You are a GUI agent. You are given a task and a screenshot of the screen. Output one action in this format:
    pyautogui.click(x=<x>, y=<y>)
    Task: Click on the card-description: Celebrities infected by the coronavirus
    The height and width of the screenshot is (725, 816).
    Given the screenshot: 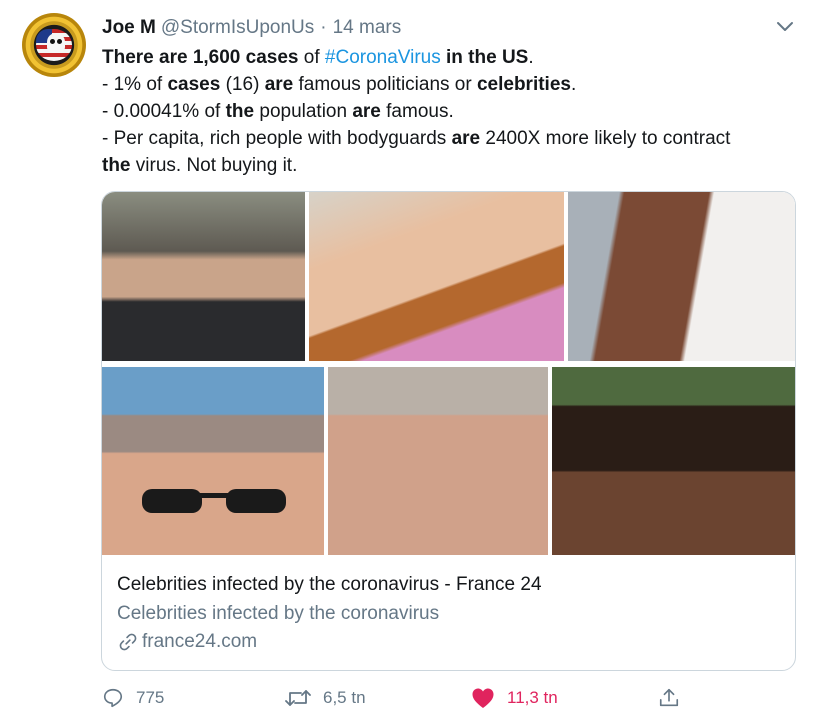 What is the action you would take?
    pyautogui.click(x=278, y=613)
    